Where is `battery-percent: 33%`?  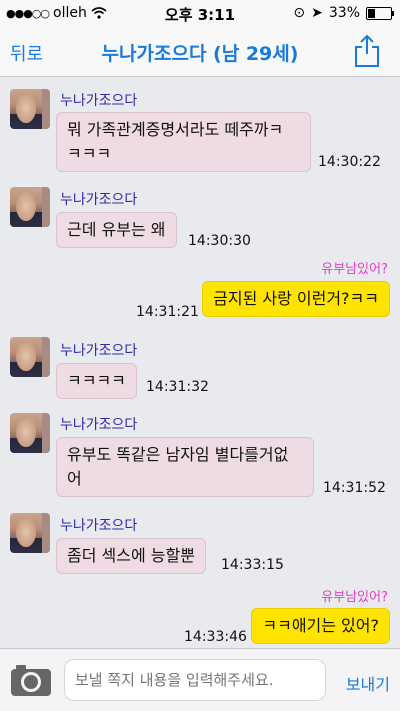
battery-percent: 33% is located at coordinates (344, 13).